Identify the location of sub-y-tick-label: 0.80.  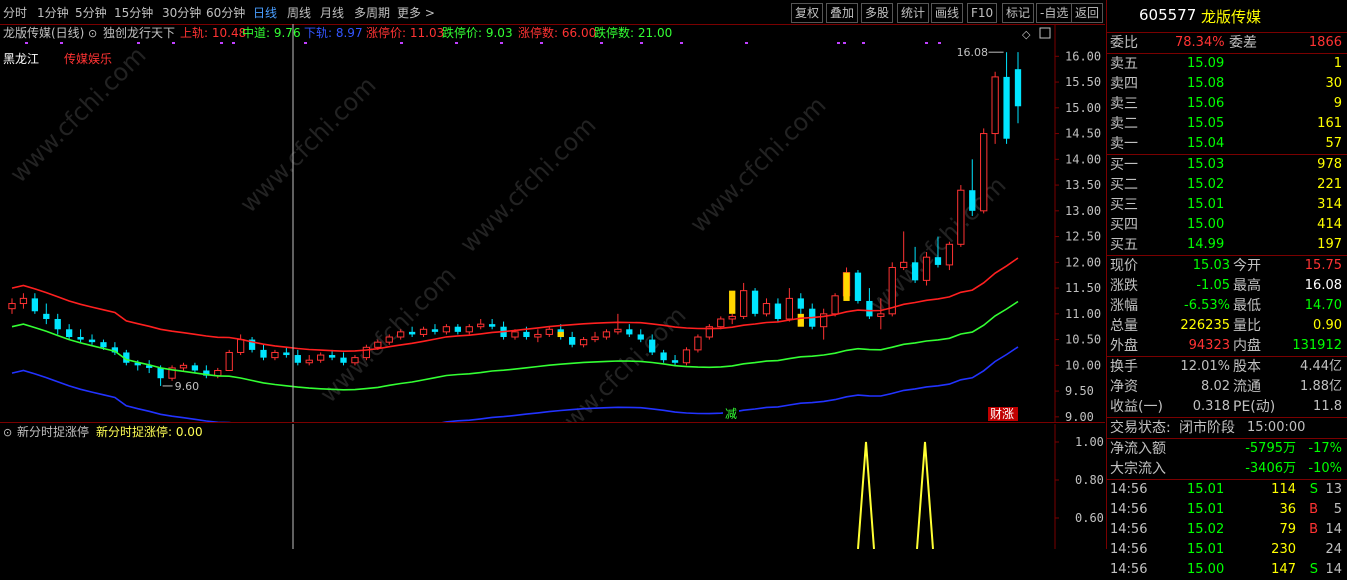
(1089, 480).